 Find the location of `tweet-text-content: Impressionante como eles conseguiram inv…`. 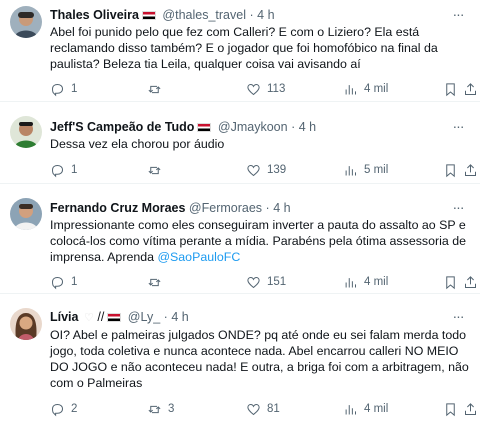

tweet-text-content: Impressionante como eles conseguiram inv… is located at coordinates (258, 241).